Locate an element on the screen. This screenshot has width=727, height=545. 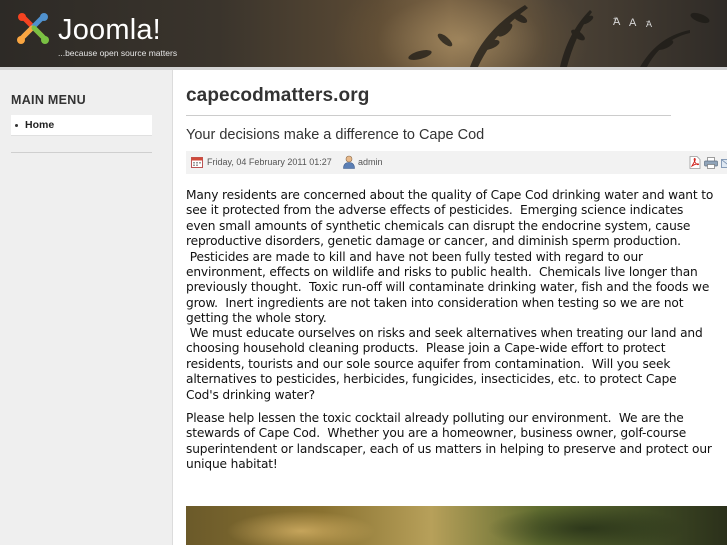
article-image is located at coordinates (456, 525).